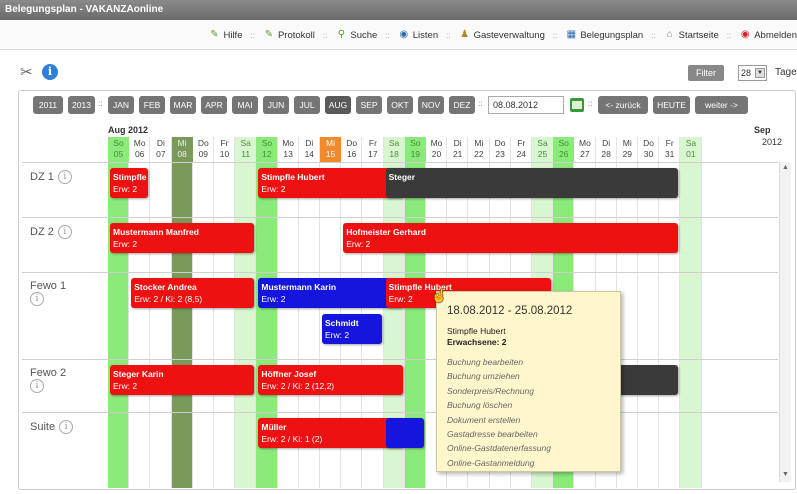 This screenshot has height=494, width=797. Describe the element at coordinates (627, 154) in the screenshot. I see `day-number: 29` at that location.